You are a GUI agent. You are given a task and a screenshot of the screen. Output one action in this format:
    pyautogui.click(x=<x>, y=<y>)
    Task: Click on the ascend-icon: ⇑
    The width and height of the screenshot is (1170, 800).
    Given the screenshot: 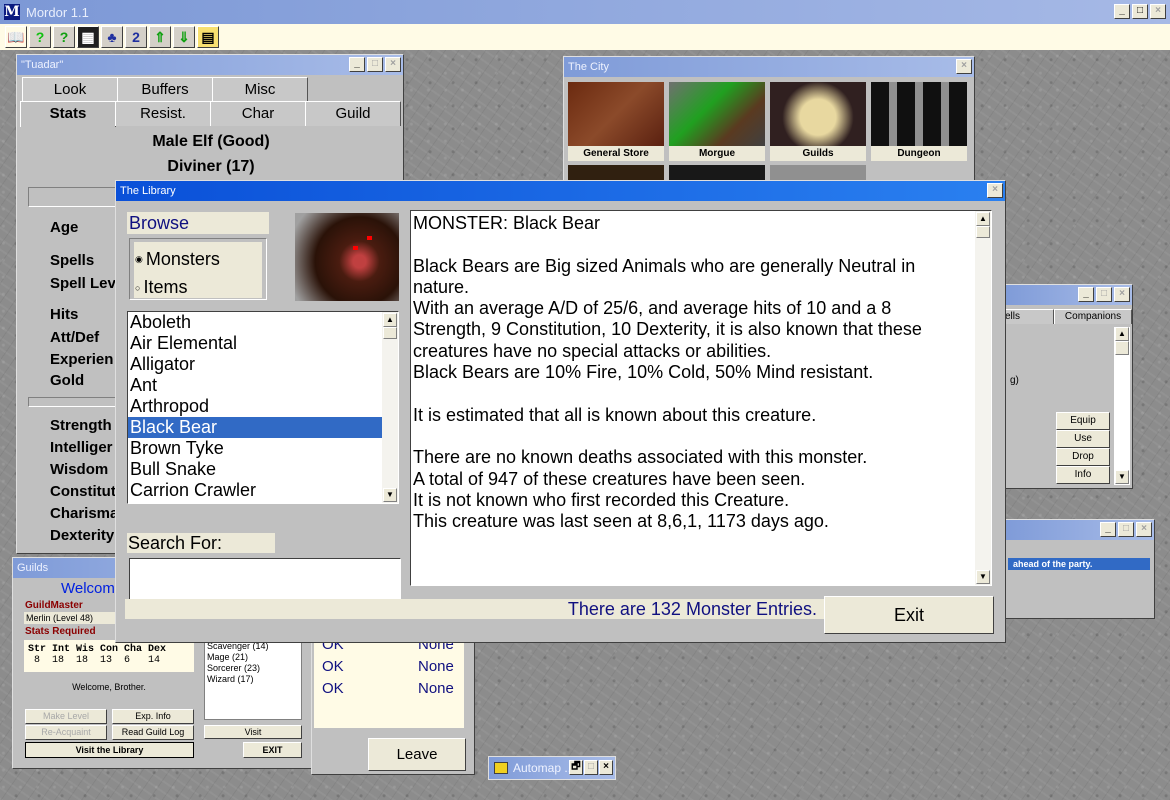 What is the action you would take?
    pyautogui.click(x=160, y=37)
    